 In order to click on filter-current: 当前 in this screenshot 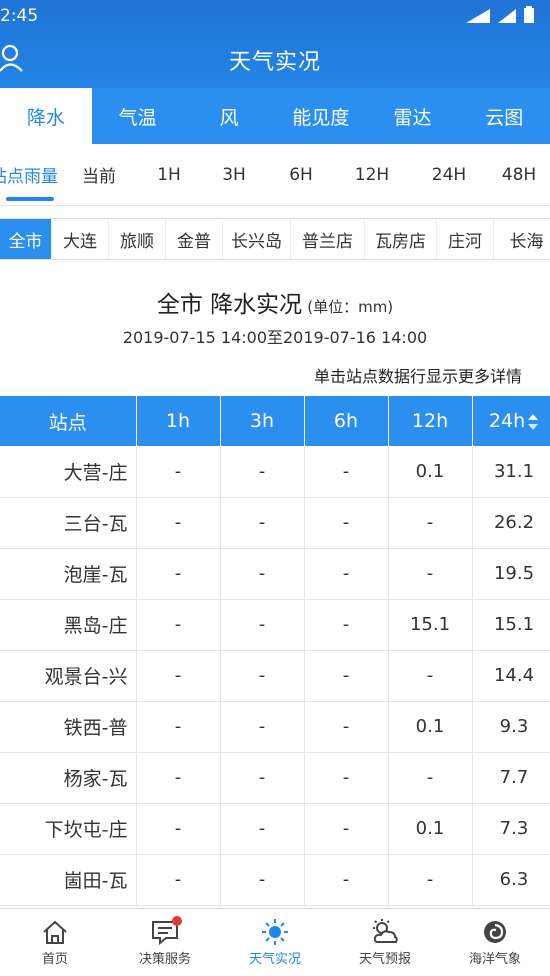, I will do `click(99, 174)`.